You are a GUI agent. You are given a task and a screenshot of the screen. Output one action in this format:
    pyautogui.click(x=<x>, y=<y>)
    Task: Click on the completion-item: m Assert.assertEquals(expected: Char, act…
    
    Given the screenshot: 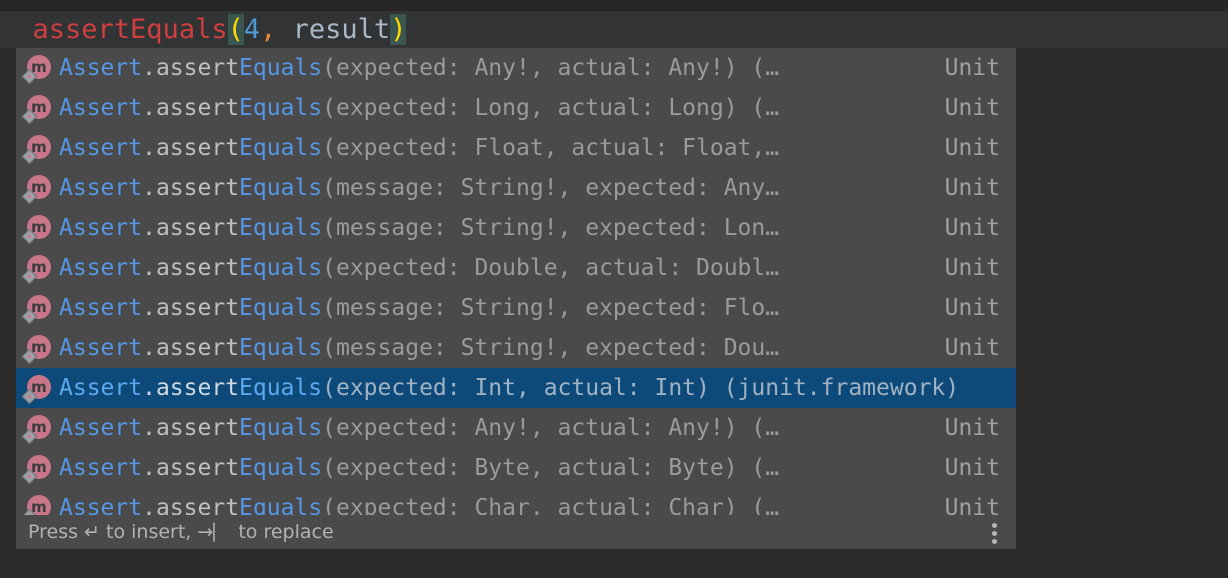 What is the action you would take?
    pyautogui.click(x=516, y=501)
    